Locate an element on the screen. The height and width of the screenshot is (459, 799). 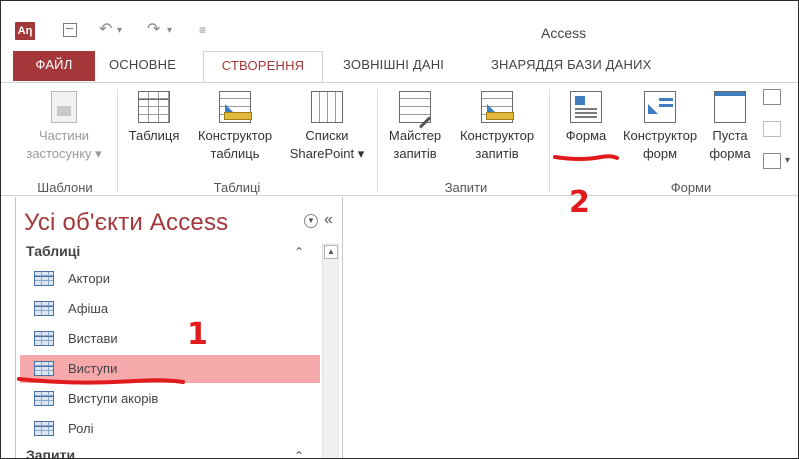
tab-create: СТВОРЕННЯ is located at coordinates (263, 67).